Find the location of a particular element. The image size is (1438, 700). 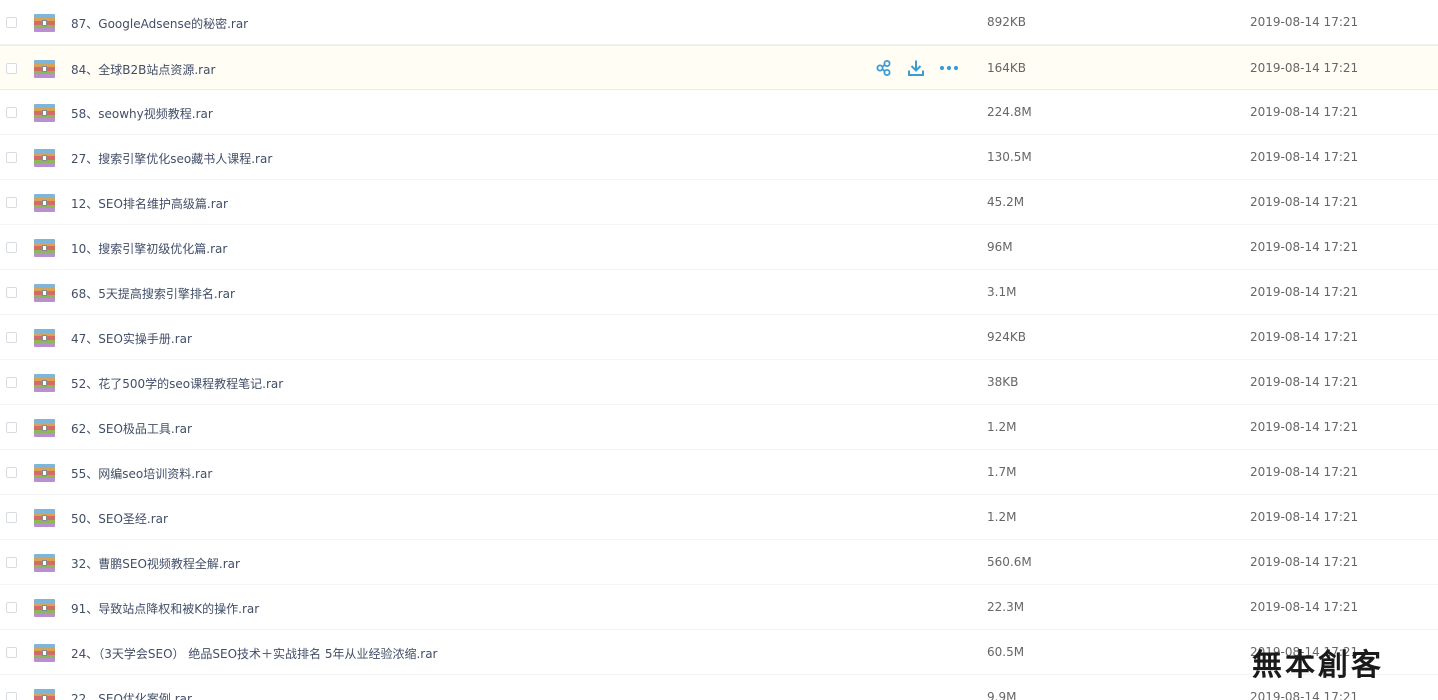

file-size: 3.1M is located at coordinates (1002, 292).